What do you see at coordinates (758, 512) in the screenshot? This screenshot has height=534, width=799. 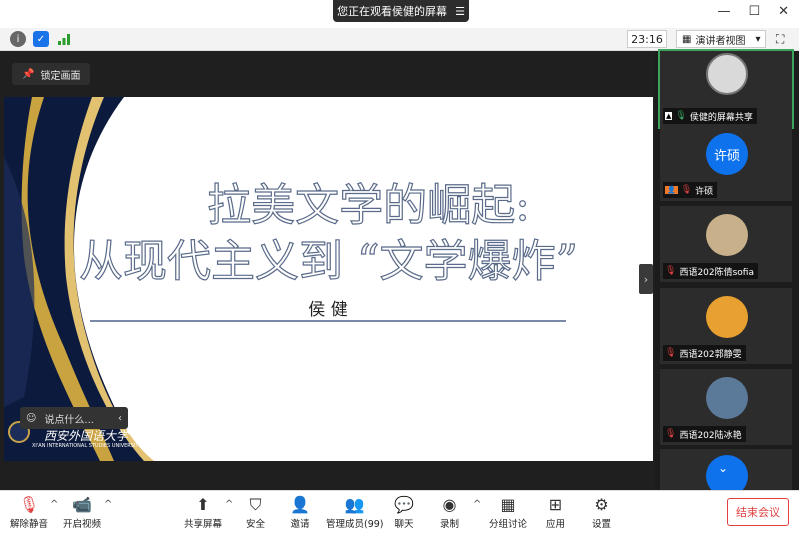 I see `end-meeting-button: 结束会议` at bounding box center [758, 512].